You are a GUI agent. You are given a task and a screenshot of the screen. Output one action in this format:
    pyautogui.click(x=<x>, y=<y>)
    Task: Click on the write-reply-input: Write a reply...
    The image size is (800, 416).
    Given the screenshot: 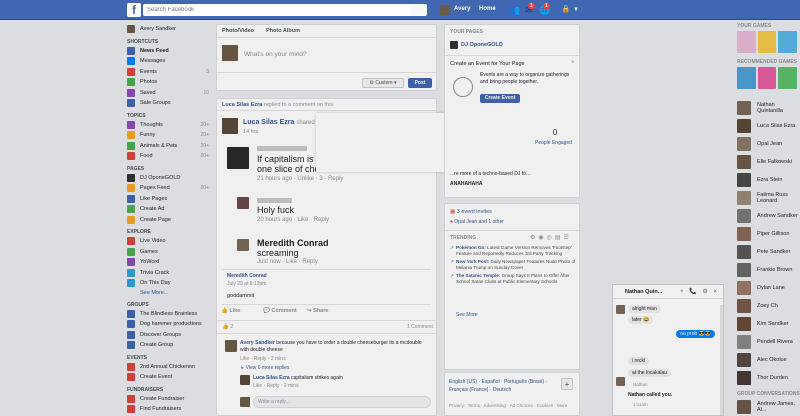 What is the action you would take?
    pyautogui.click(x=342, y=402)
    